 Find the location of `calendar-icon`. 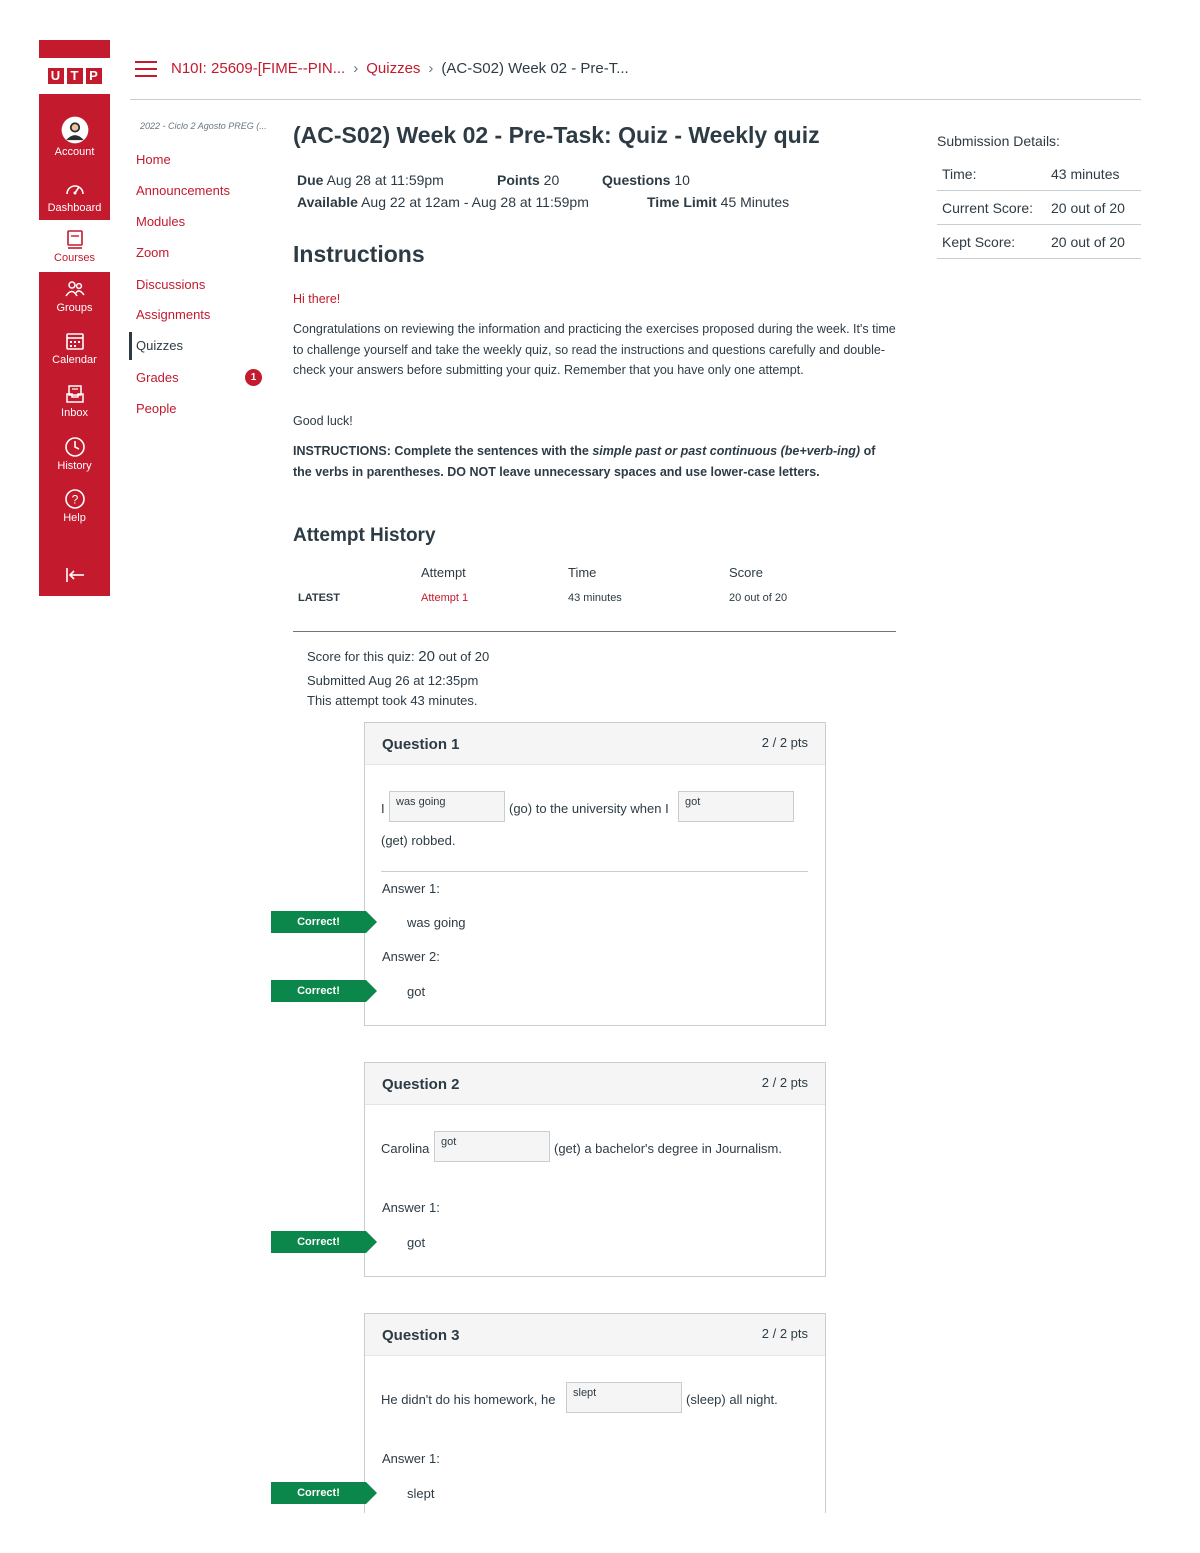

calendar-icon is located at coordinates (74, 341).